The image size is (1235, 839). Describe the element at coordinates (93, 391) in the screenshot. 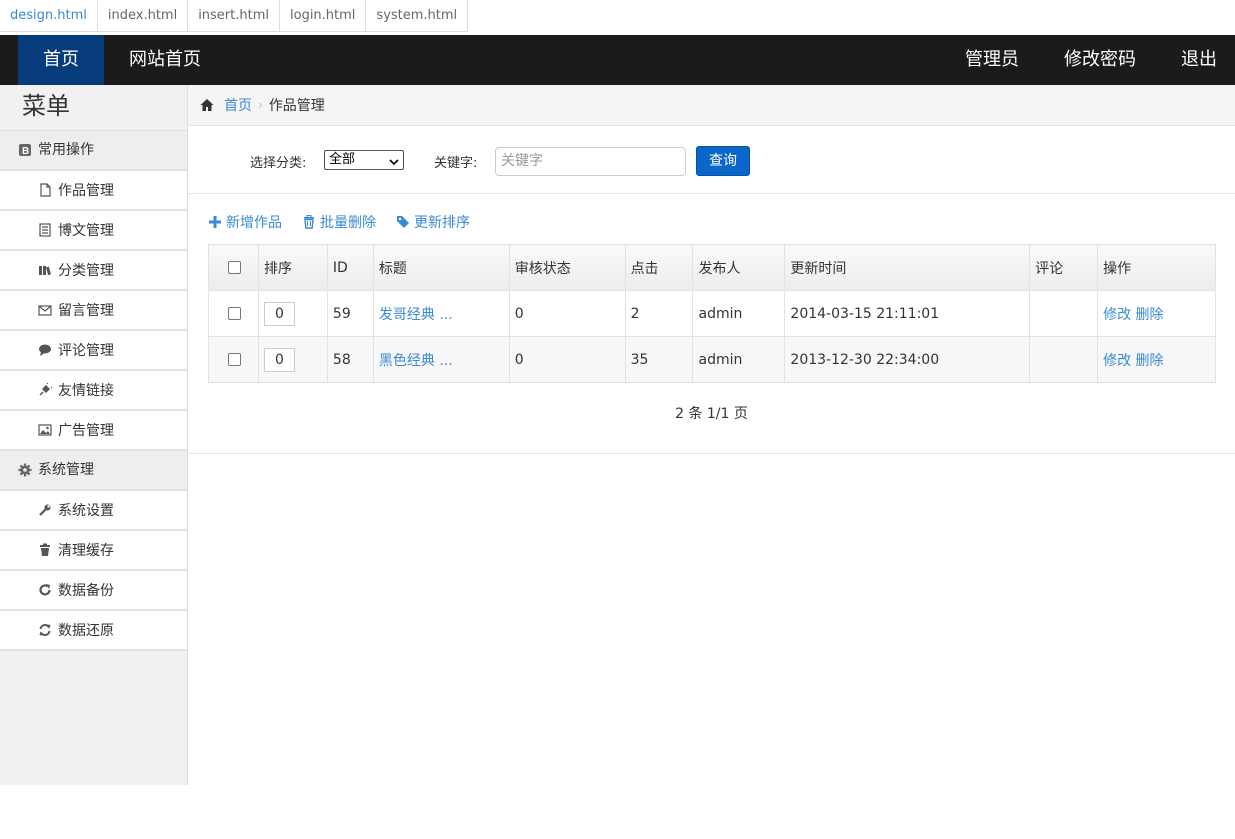

I see `sidebar-item-links: 友情链接` at that location.